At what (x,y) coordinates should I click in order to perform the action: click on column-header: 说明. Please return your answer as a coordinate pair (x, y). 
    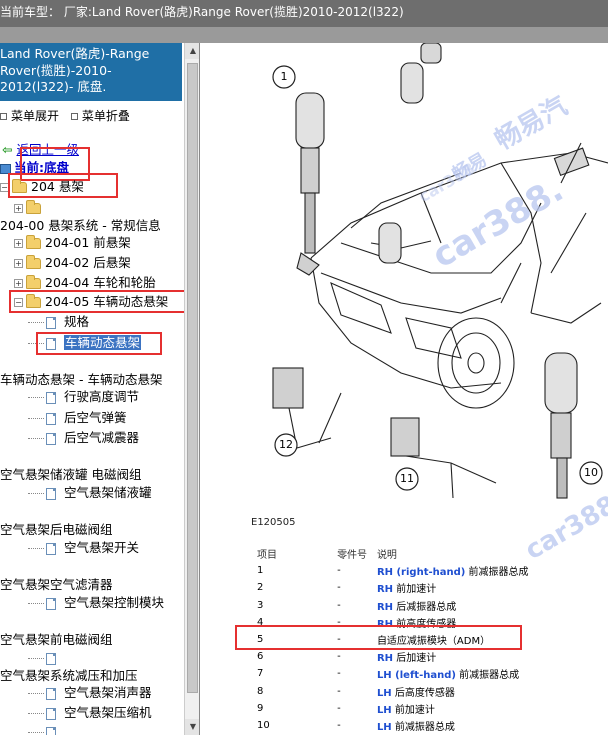
    Looking at the image, I should click on (386, 556).